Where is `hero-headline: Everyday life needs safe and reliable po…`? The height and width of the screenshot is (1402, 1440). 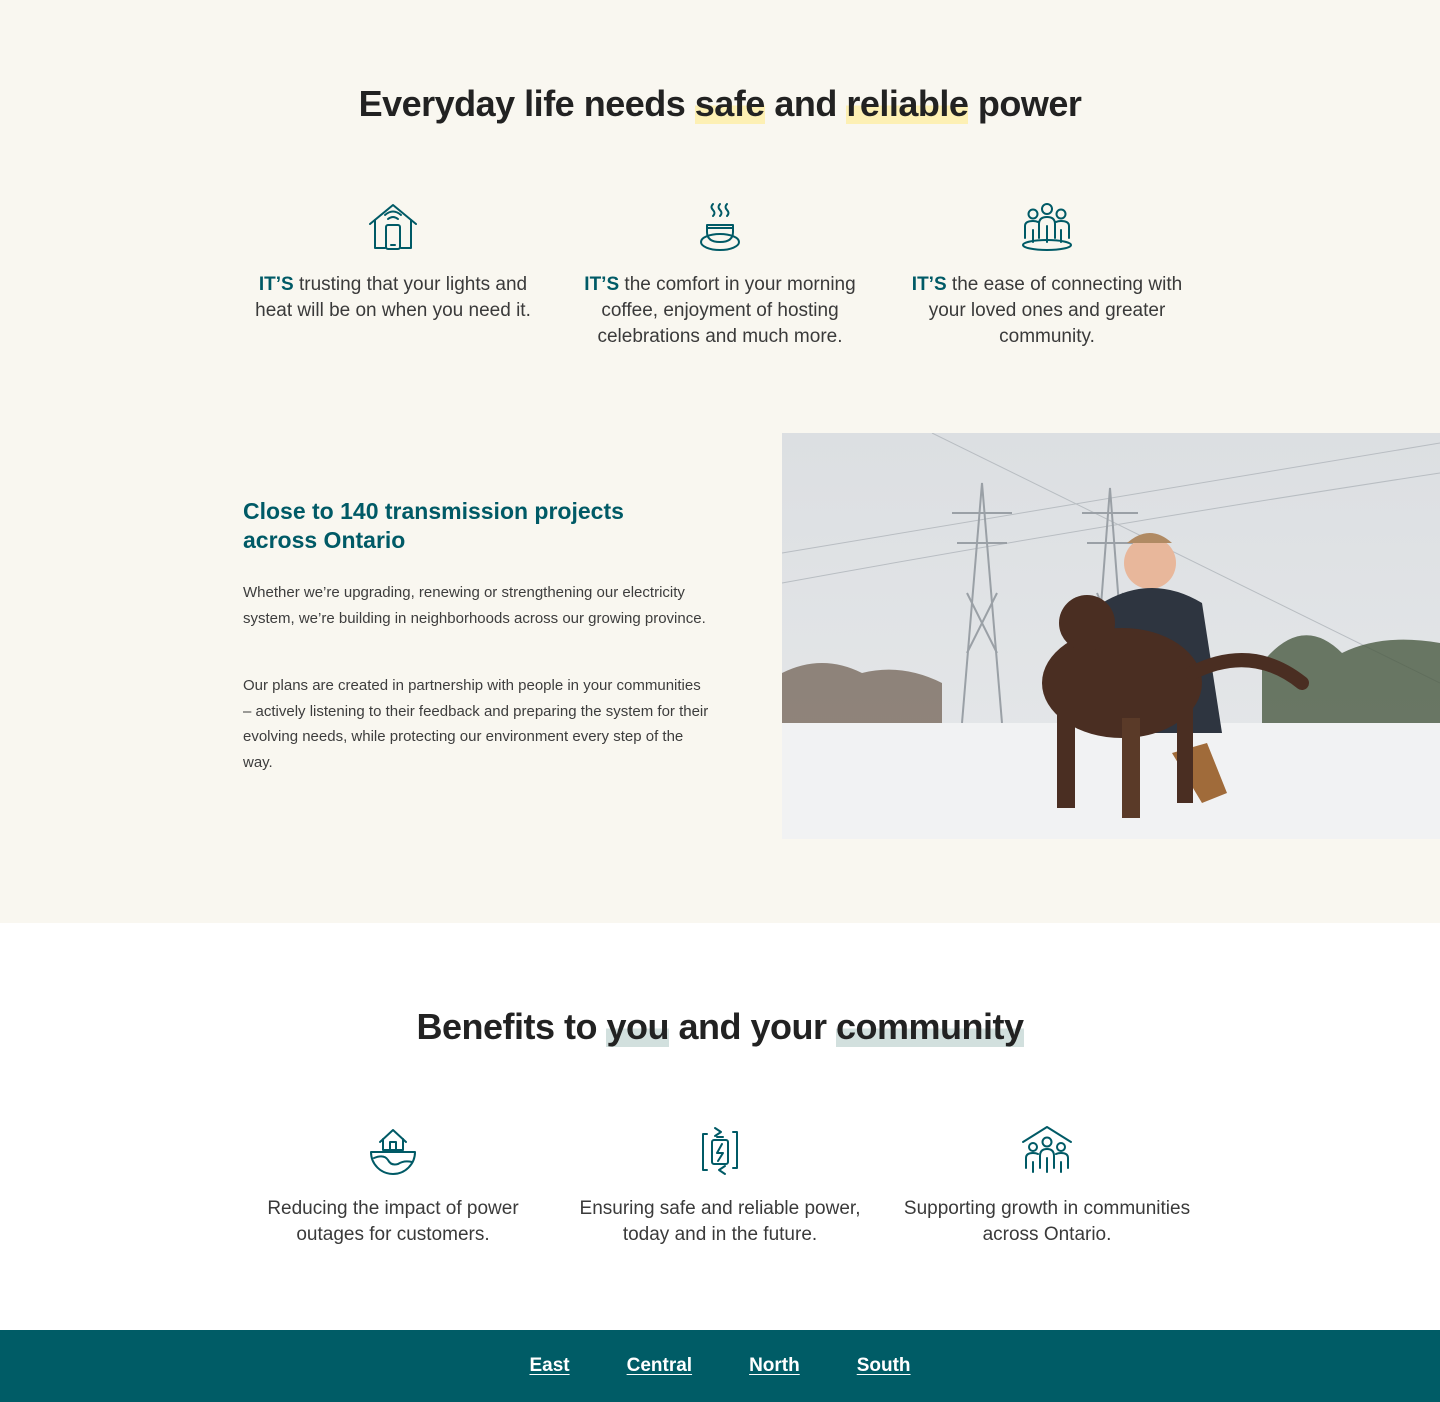
hero-headline: Everyday life needs safe and reliable po… is located at coordinates (720, 103).